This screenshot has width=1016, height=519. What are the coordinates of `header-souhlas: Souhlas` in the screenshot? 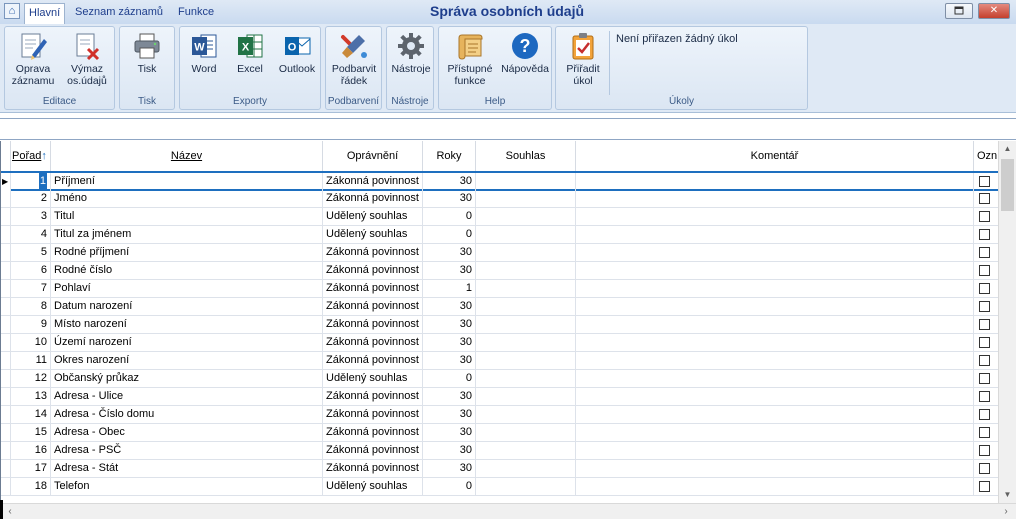 It's located at (526, 156).